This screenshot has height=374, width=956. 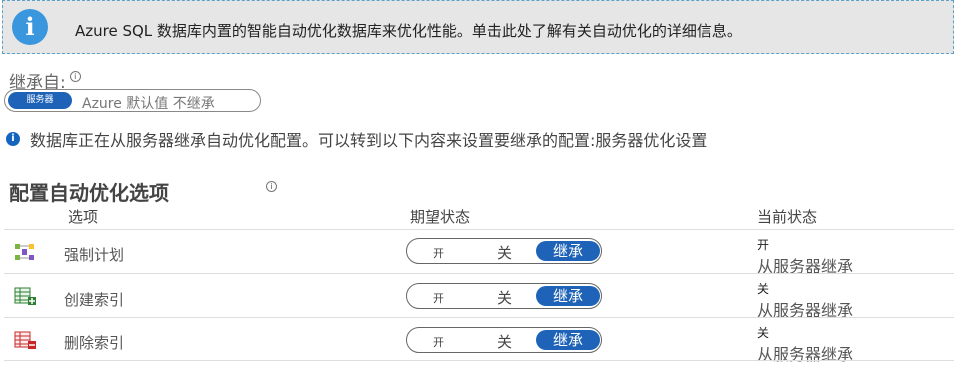 What do you see at coordinates (94, 255) in the screenshot?
I see `row-label-force-plan: 强制计划` at bounding box center [94, 255].